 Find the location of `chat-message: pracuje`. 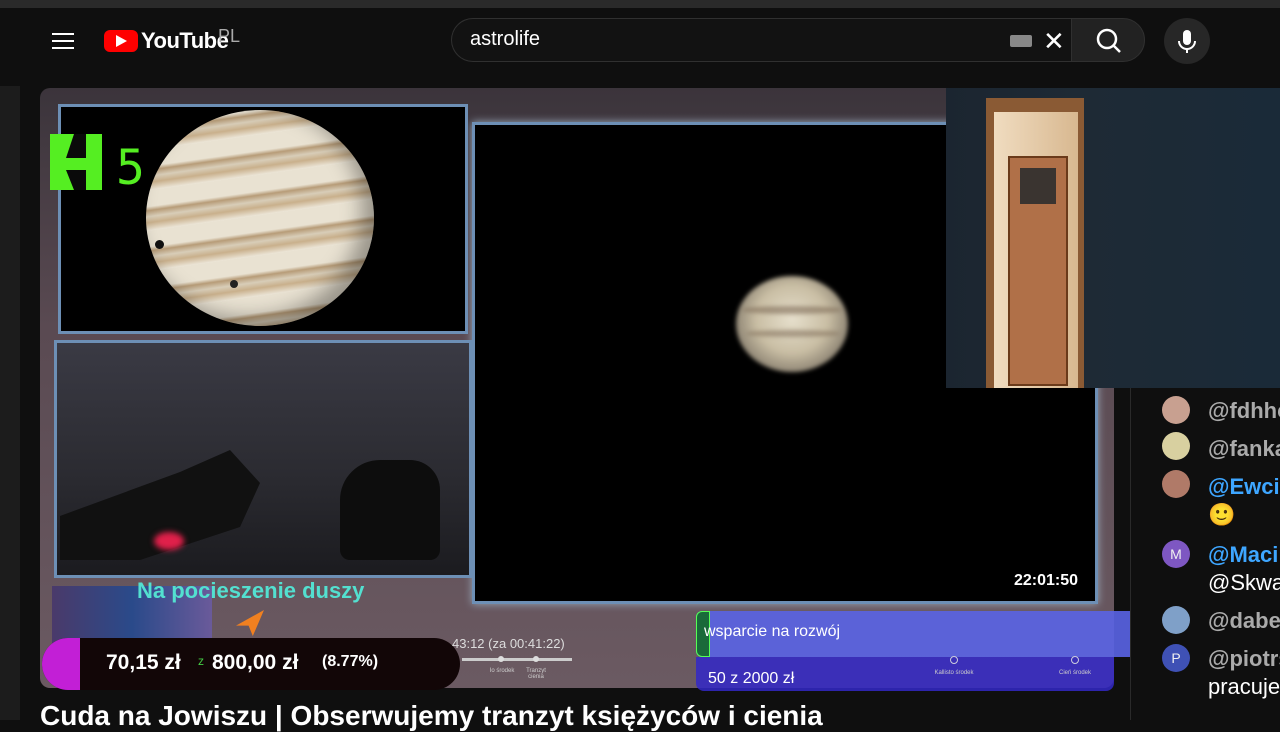

chat-message: pracuje is located at coordinates (1244, 686).